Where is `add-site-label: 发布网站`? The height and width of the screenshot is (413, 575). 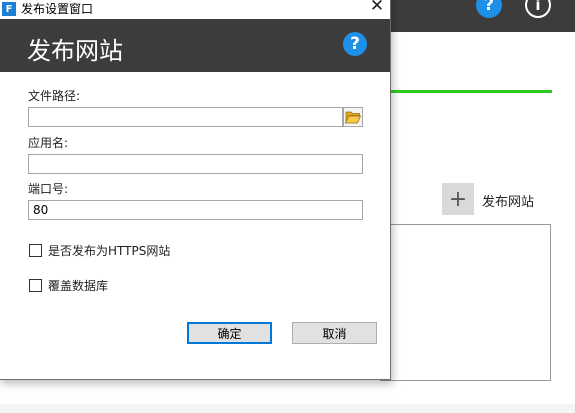
add-site-label: 发布网站 is located at coordinates (508, 200).